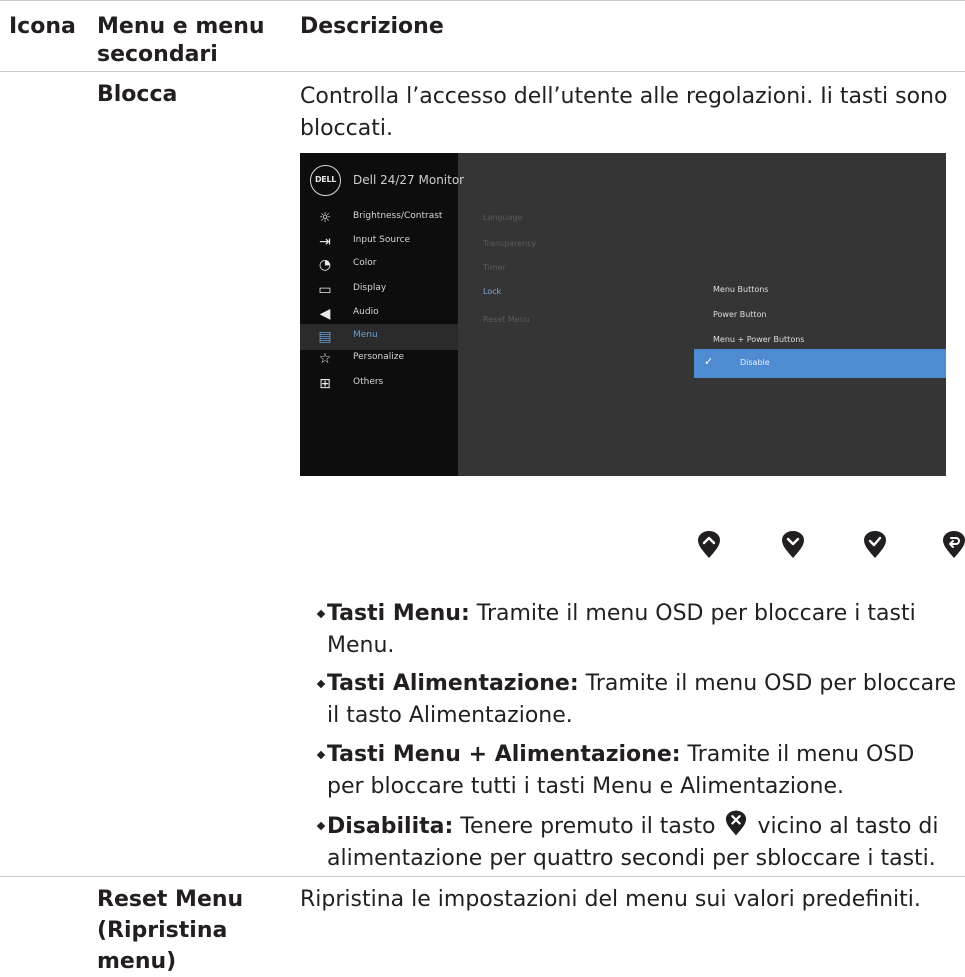  I want to click on header-icon: Icona, so click(42, 26).